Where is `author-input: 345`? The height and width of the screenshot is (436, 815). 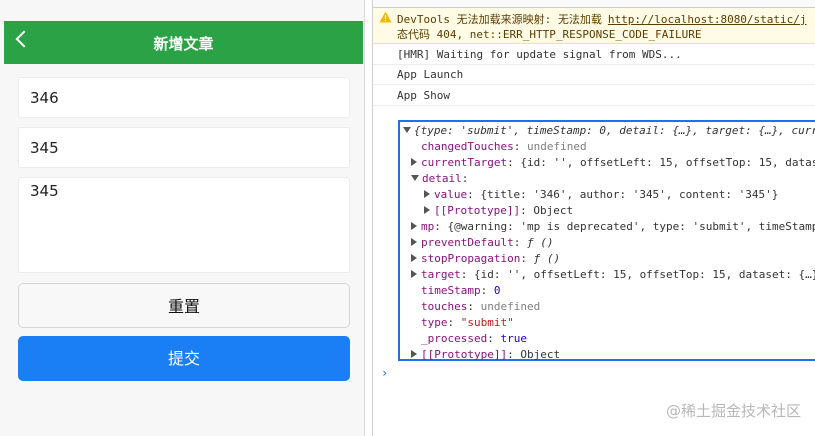 author-input: 345 is located at coordinates (184, 147).